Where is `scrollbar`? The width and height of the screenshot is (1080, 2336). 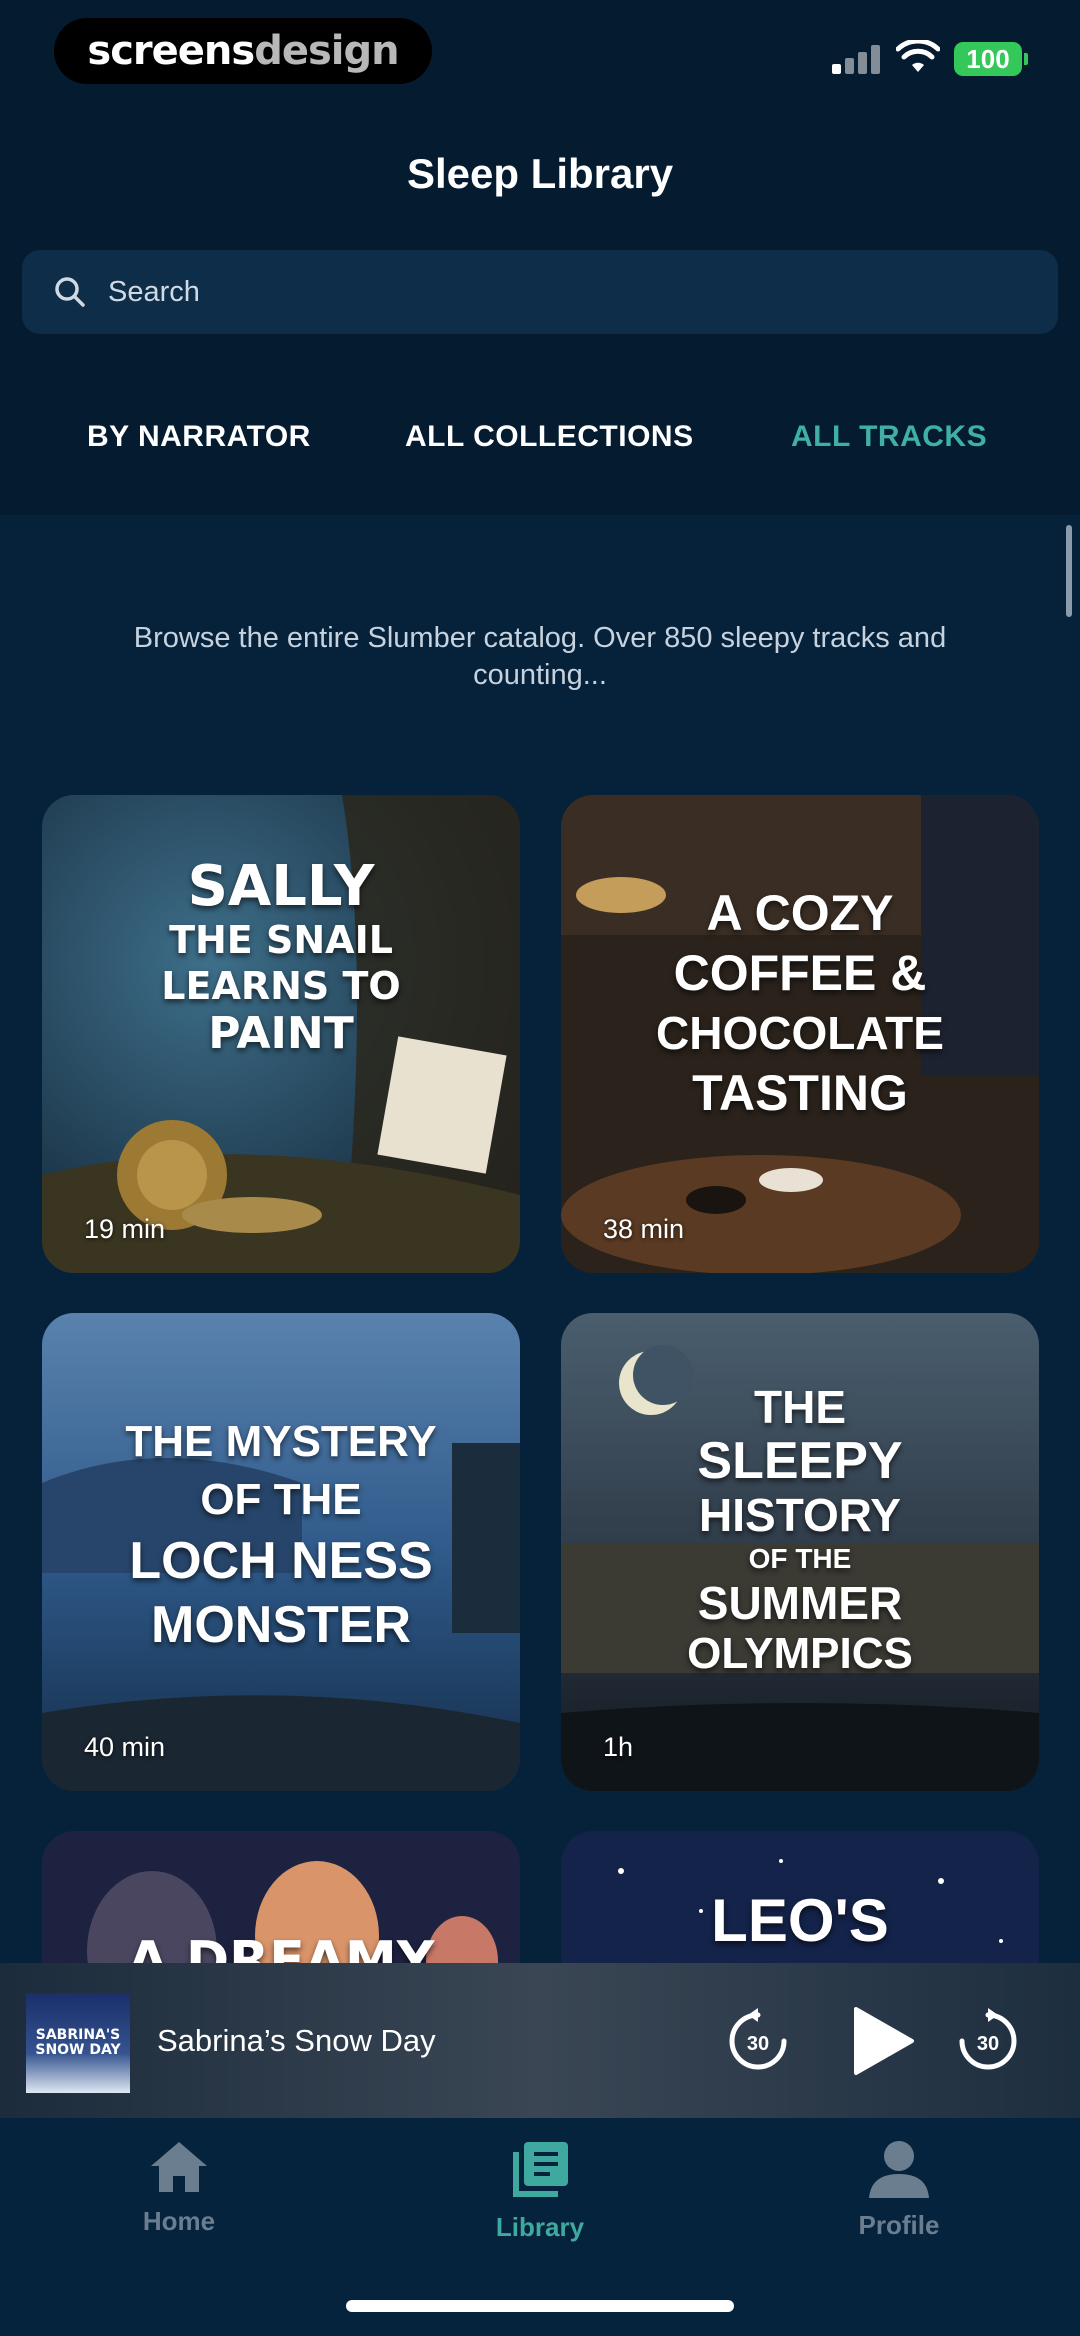 scrollbar is located at coordinates (1069, 571).